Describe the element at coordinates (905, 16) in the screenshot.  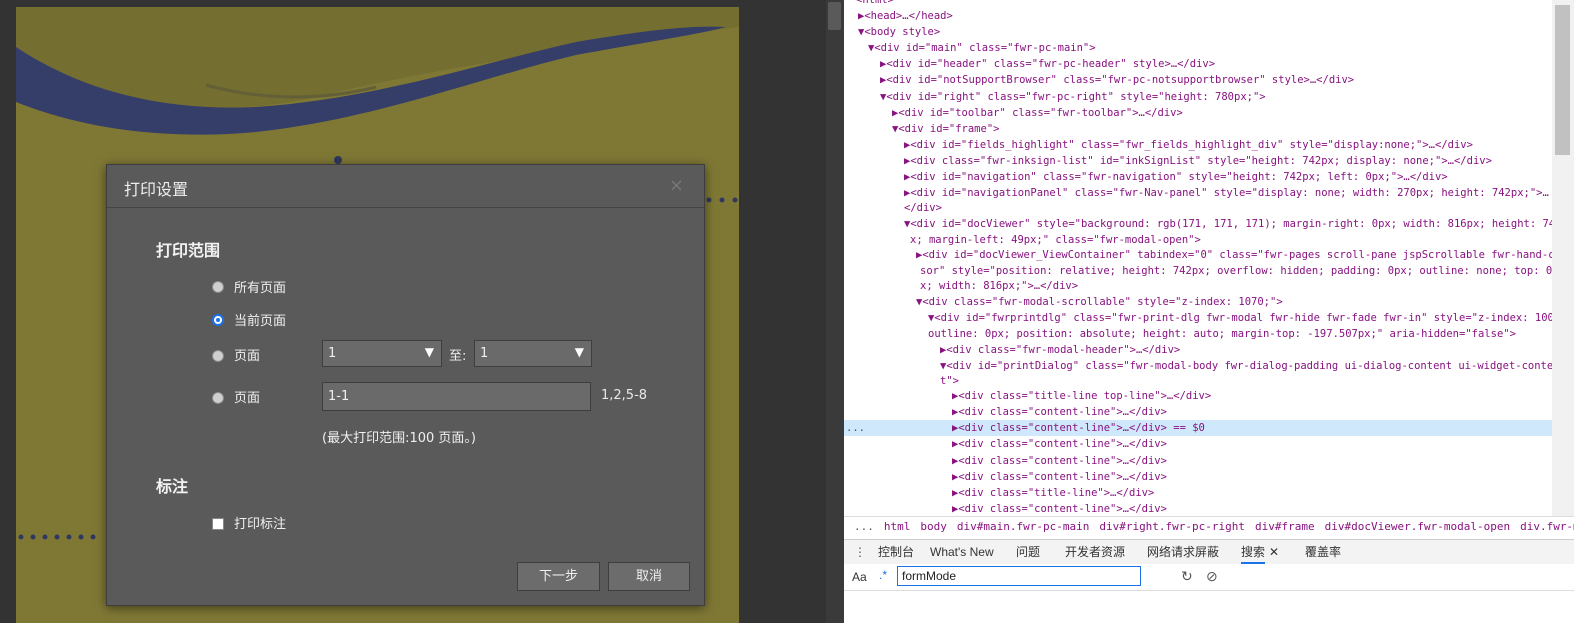
I see `tree-node-text: ▶<head>…</head>` at that location.